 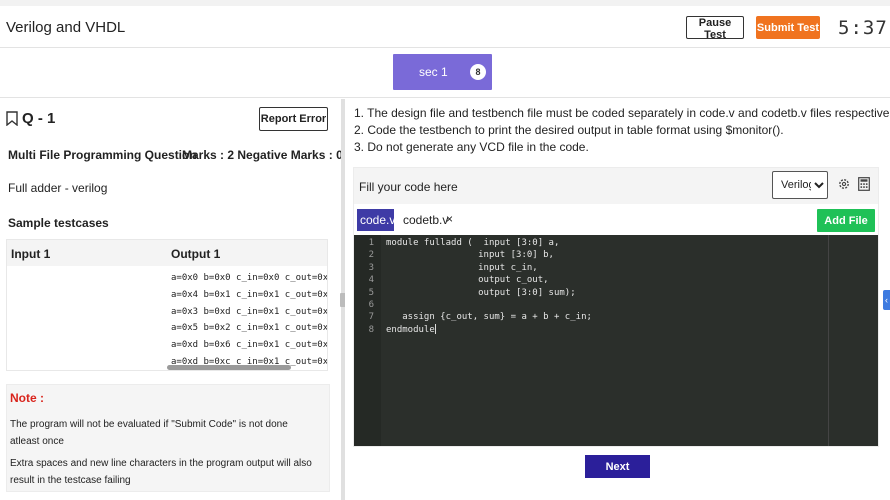 I want to click on section-strip: sec 1 8, so click(x=445, y=73).